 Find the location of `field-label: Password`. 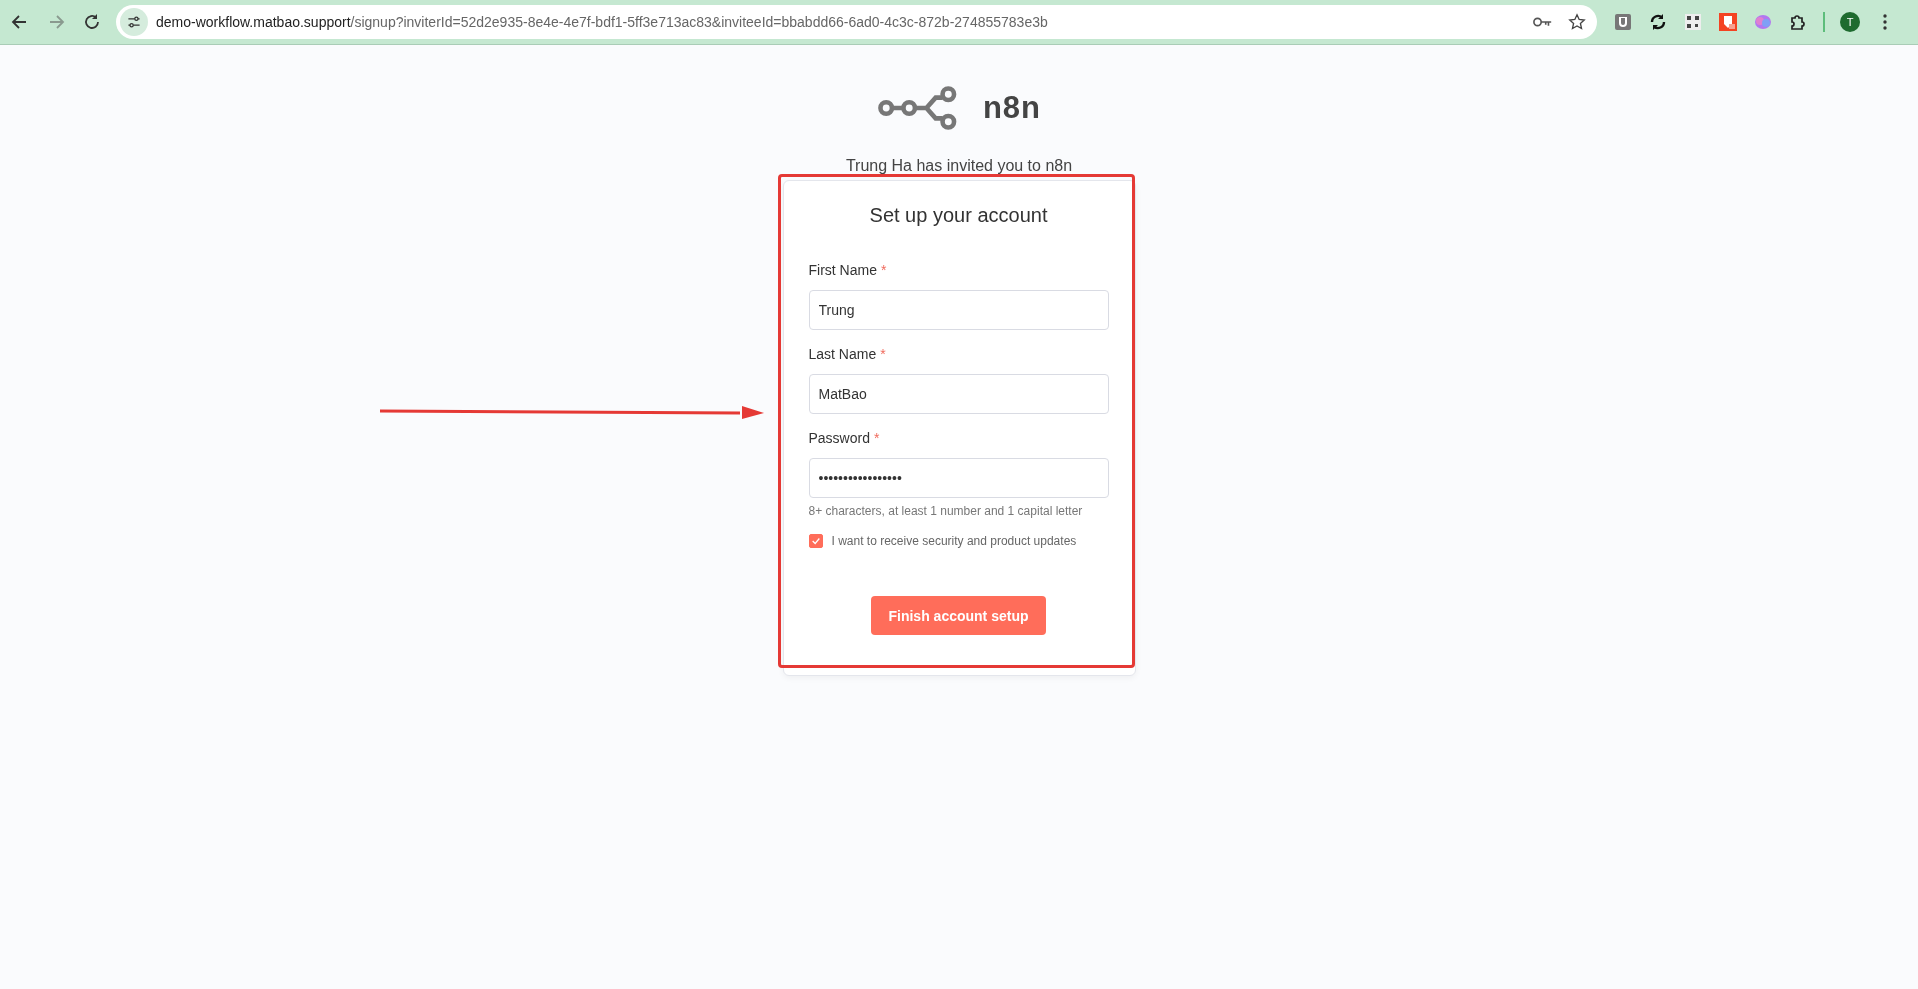

field-label: Password is located at coordinates (839, 438).